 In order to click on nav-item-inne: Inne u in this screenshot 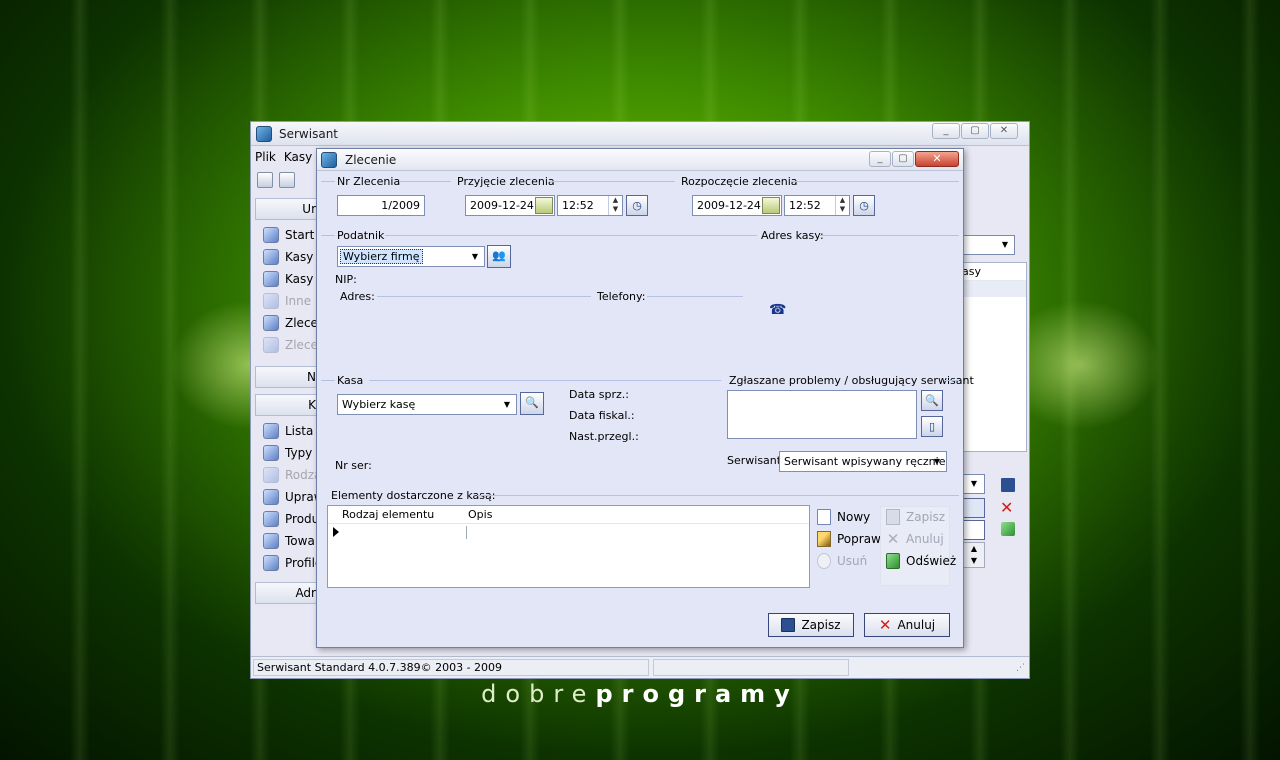, I will do `click(288, 301)`.